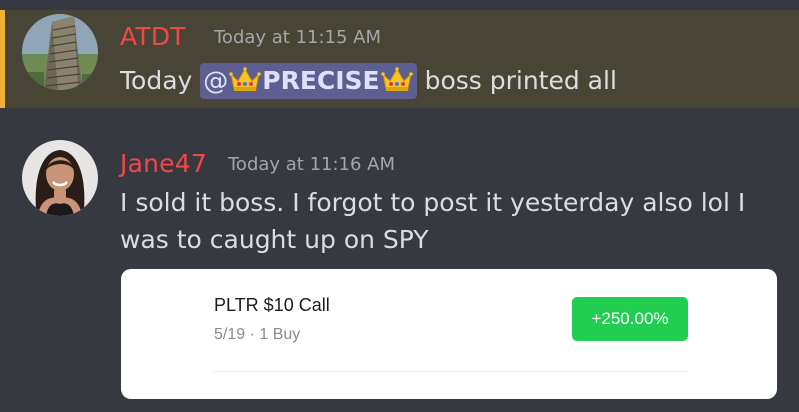 The image size is (799, 412). Describe the element at coordinates (272, 305) in the screenshot. I see `trade-title: PLTR $10 Call` at that location.